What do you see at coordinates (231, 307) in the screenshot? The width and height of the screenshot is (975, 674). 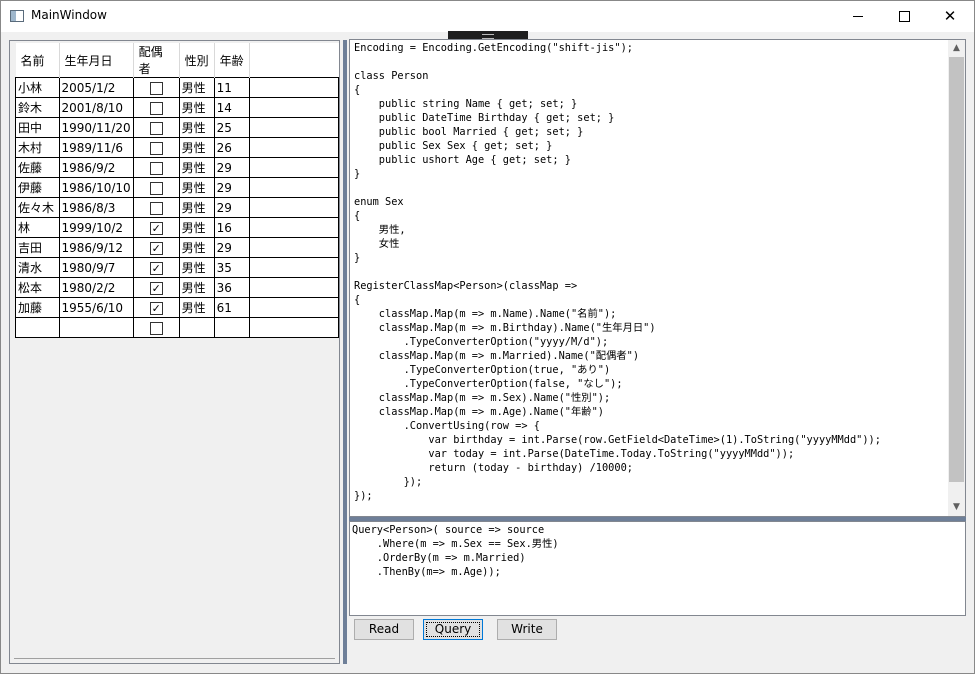 I see `cell-age: 61` at bounding box center [231, 307].